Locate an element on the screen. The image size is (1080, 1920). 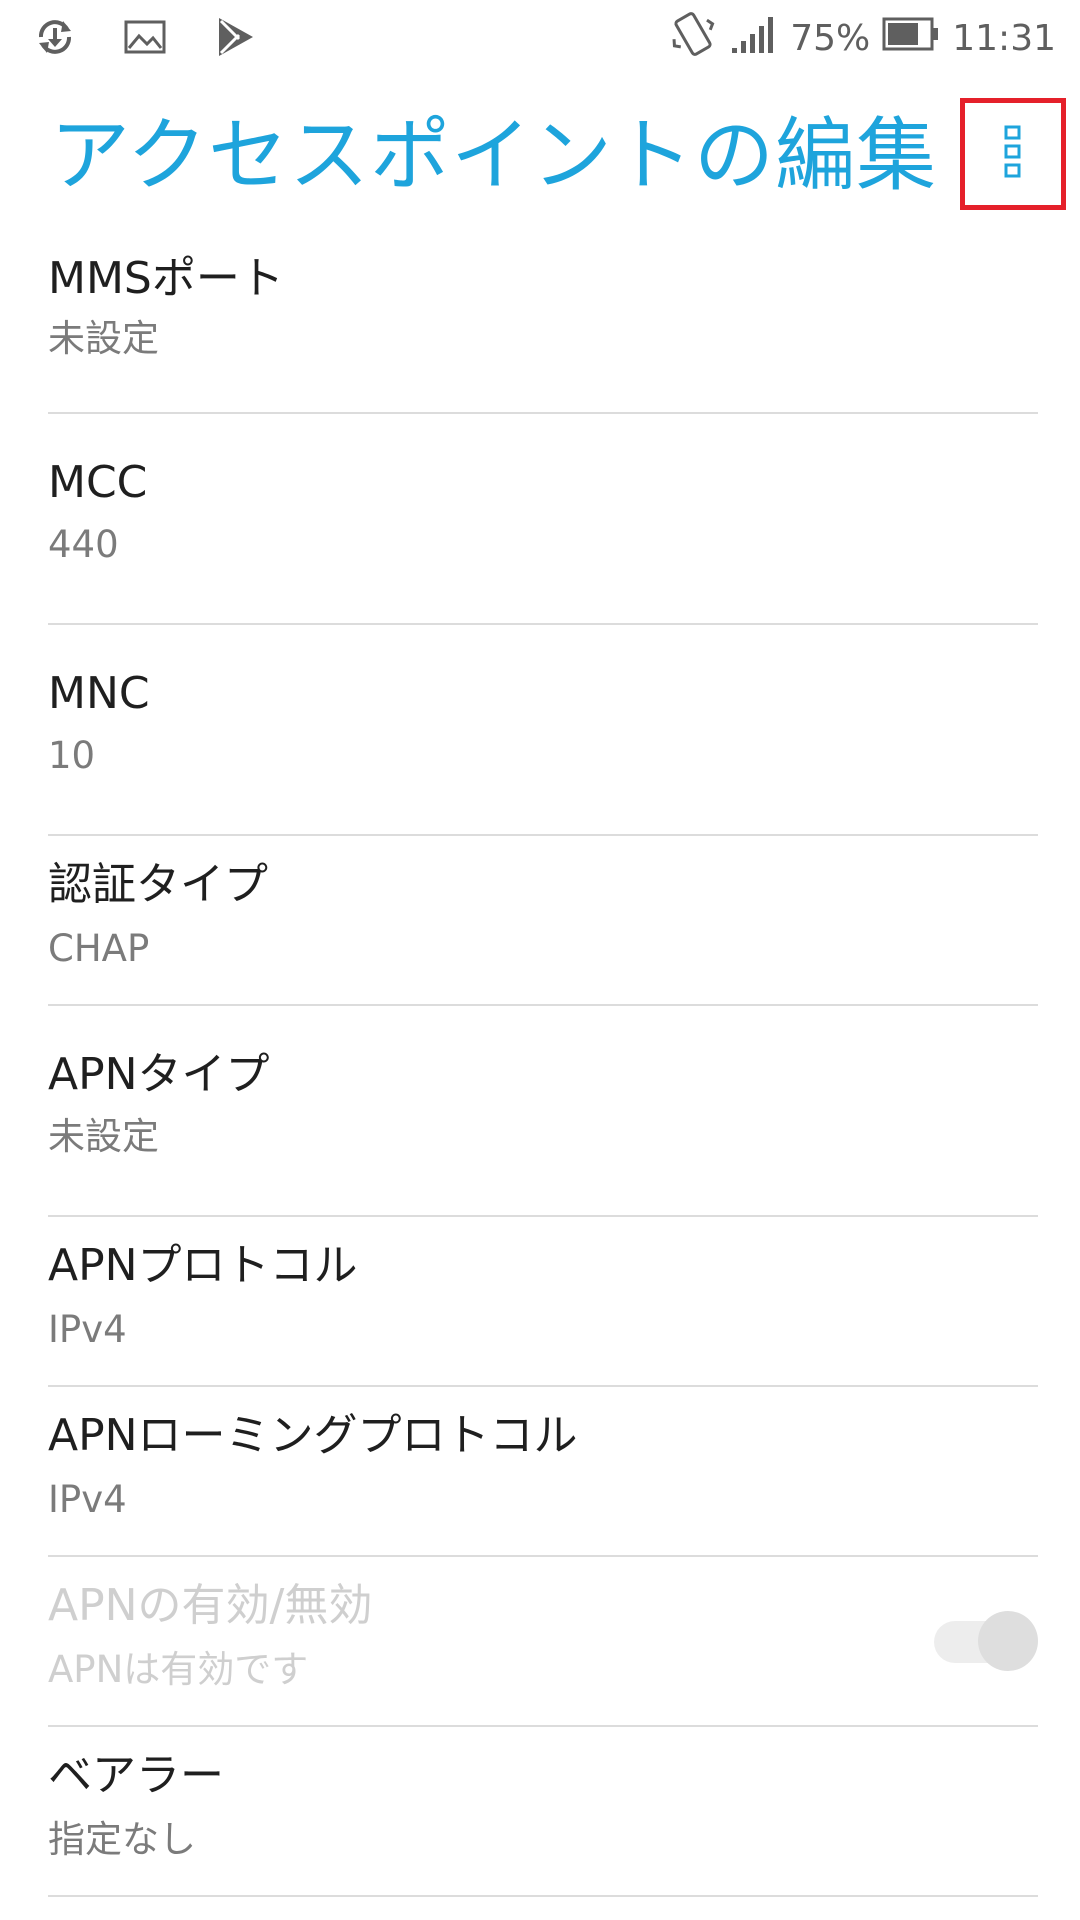
sync-download-icon is located at coordinates (55, 37).